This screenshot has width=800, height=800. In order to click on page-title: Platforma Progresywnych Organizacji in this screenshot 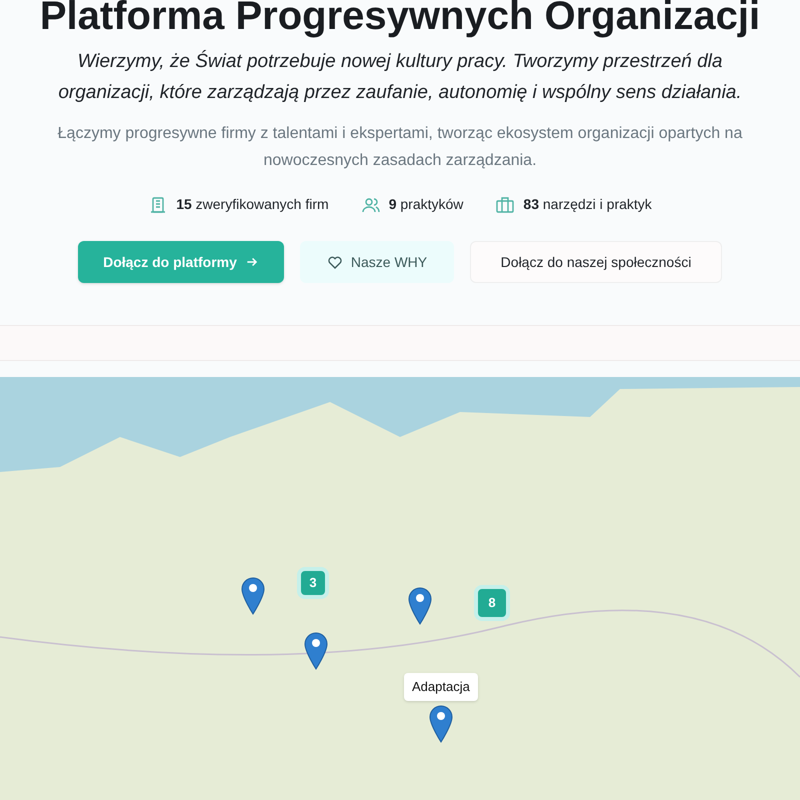, I will do `click(400, 19)`.